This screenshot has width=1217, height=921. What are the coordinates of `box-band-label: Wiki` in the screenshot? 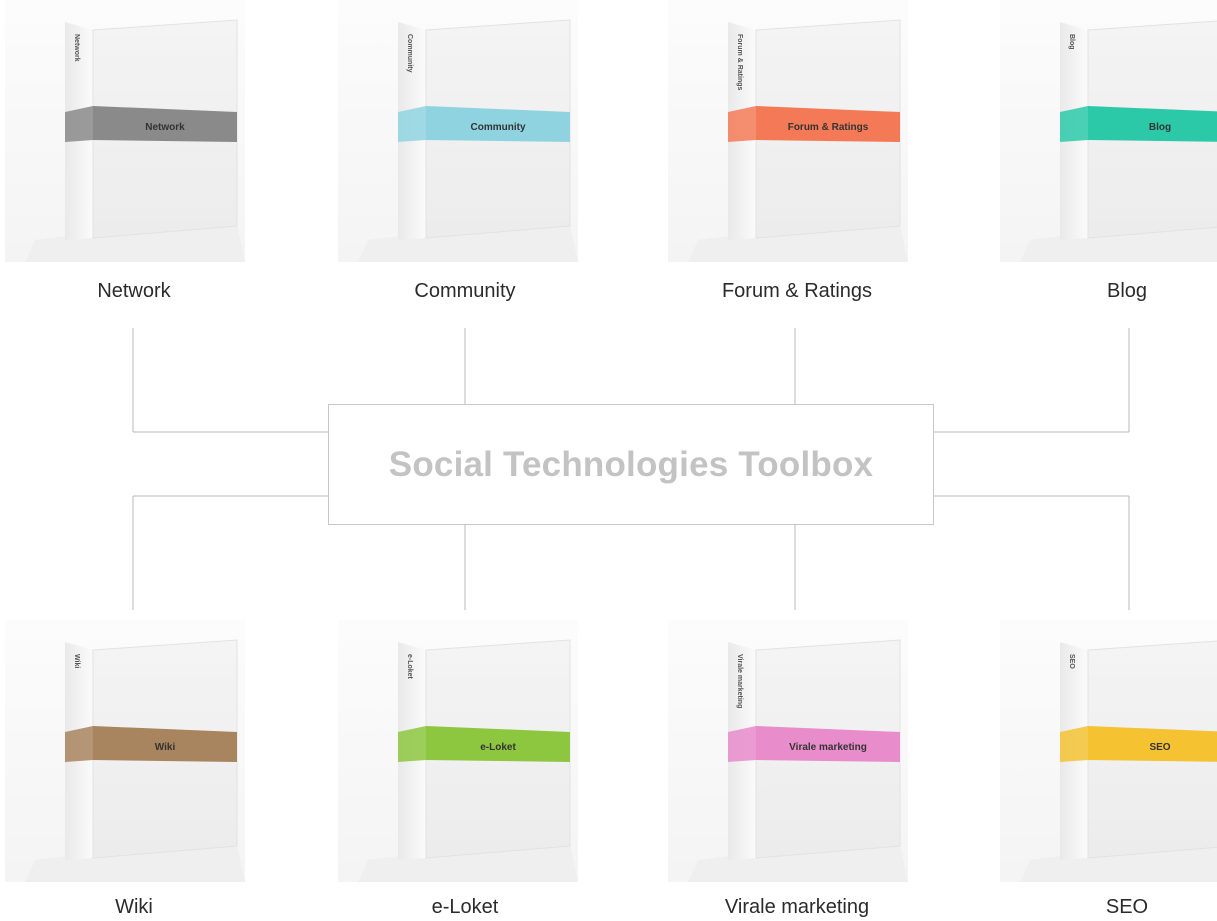 It's located at (165, 747).